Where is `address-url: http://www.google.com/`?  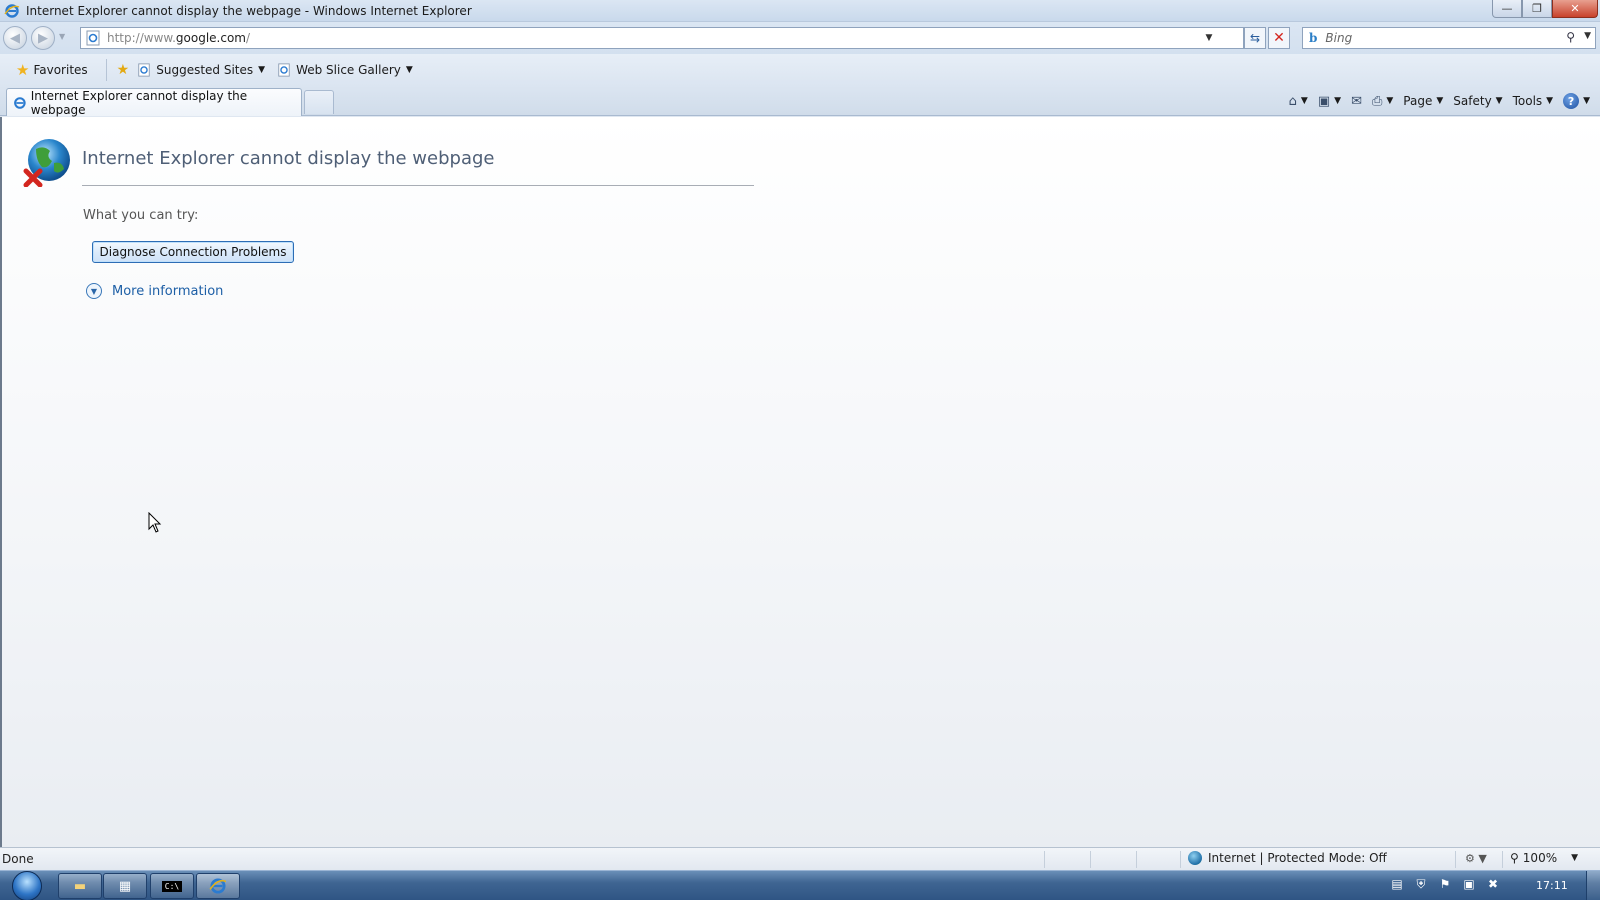 address-url: http://www.google.com/ is located at coordinates (179, 38).